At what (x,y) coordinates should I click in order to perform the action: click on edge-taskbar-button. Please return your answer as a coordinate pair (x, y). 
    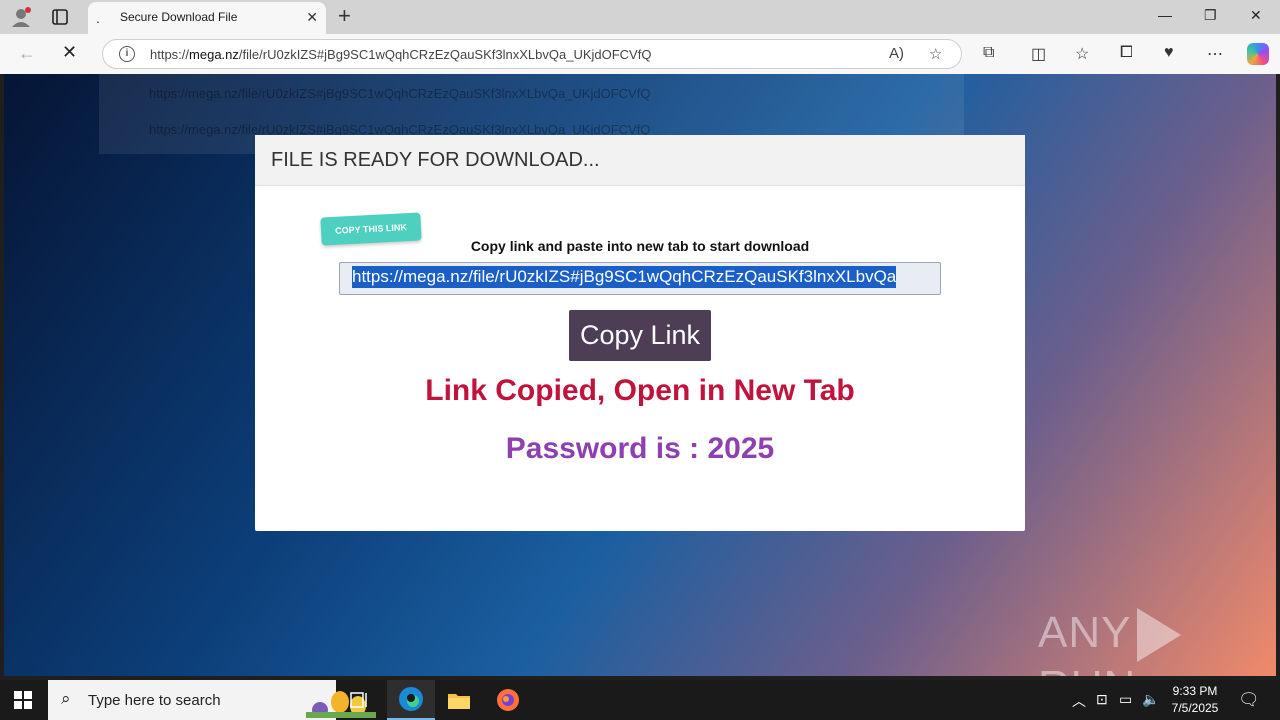
    Looking at the image, I should click on (411, 700).